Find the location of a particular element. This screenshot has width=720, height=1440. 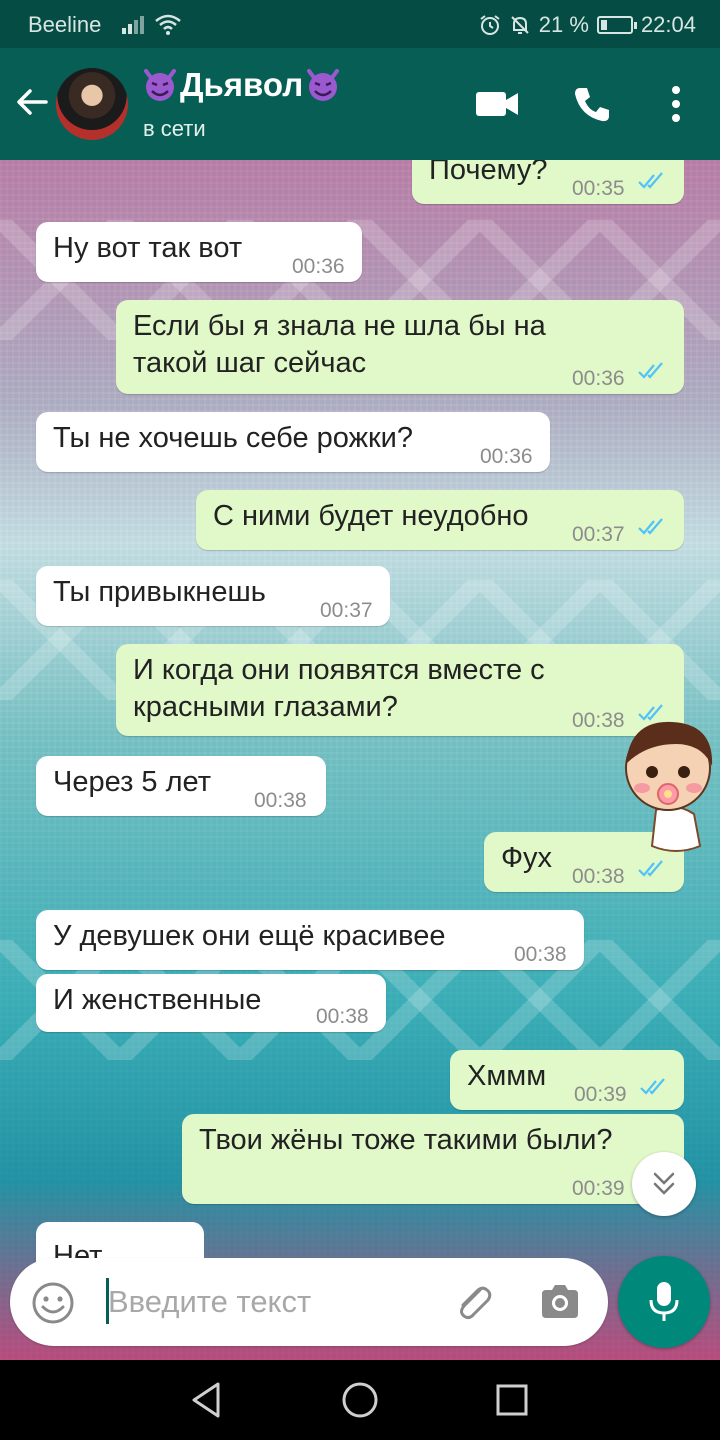

double-chevron-down-icon is located at coordinates (664, 1183).